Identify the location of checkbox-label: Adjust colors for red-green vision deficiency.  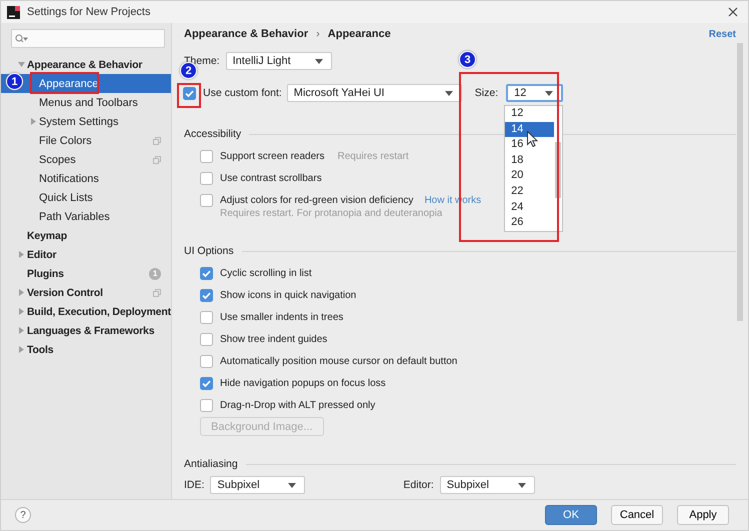
(317, 200).